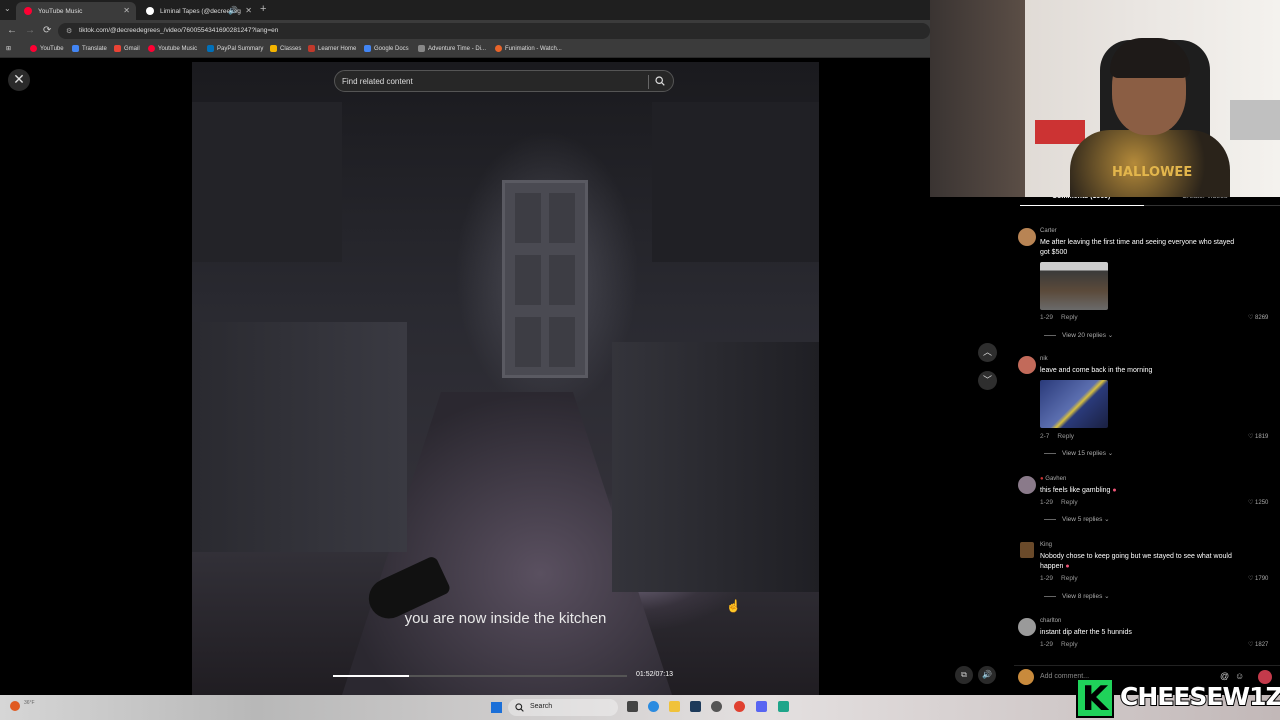  Describe the element at coordinates (263, 9) in the screenshot. I see `new-tab-button: +` at that location.